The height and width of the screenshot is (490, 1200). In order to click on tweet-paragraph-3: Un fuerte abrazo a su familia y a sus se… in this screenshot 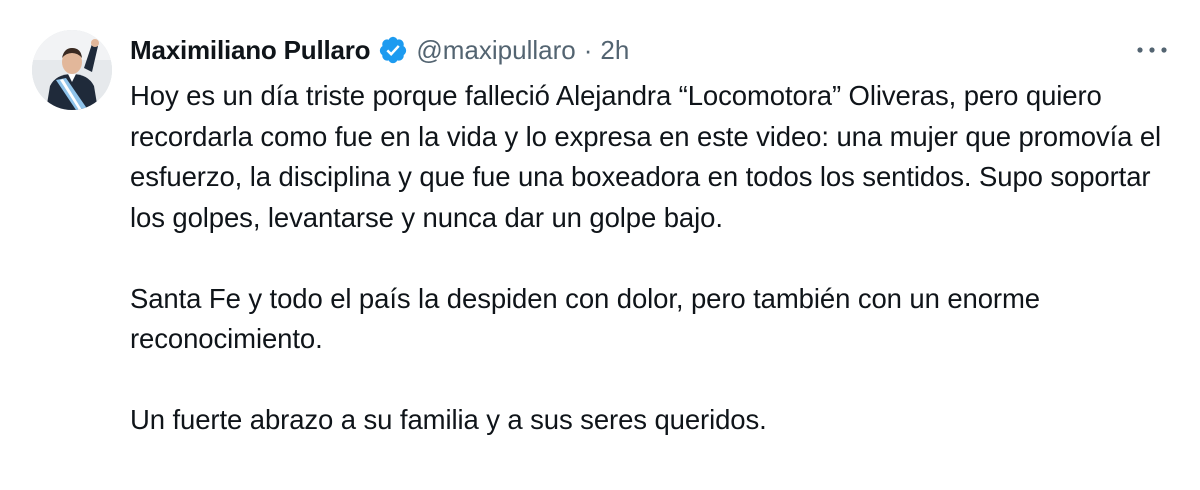, I will do `click(448, 419)`.